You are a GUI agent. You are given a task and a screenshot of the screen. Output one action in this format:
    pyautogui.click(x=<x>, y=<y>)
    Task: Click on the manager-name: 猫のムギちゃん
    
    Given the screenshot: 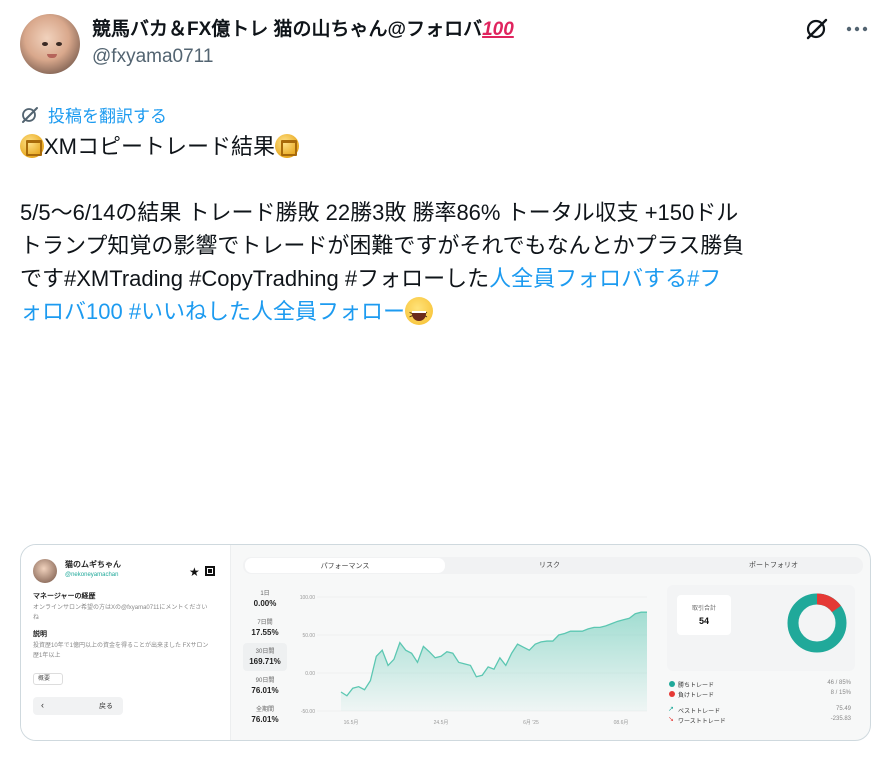 What is the action you would take?
    pyautogui.click(x=93, y=564)
    